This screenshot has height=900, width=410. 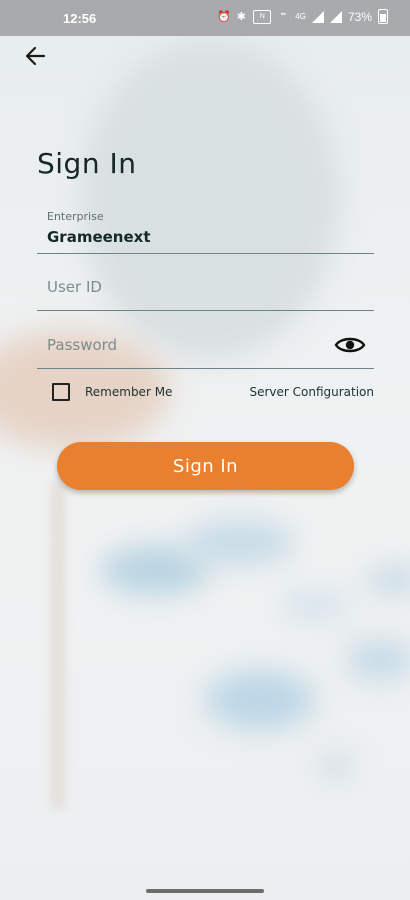 I want to click on battery-icon, so click(x=383, y=16).